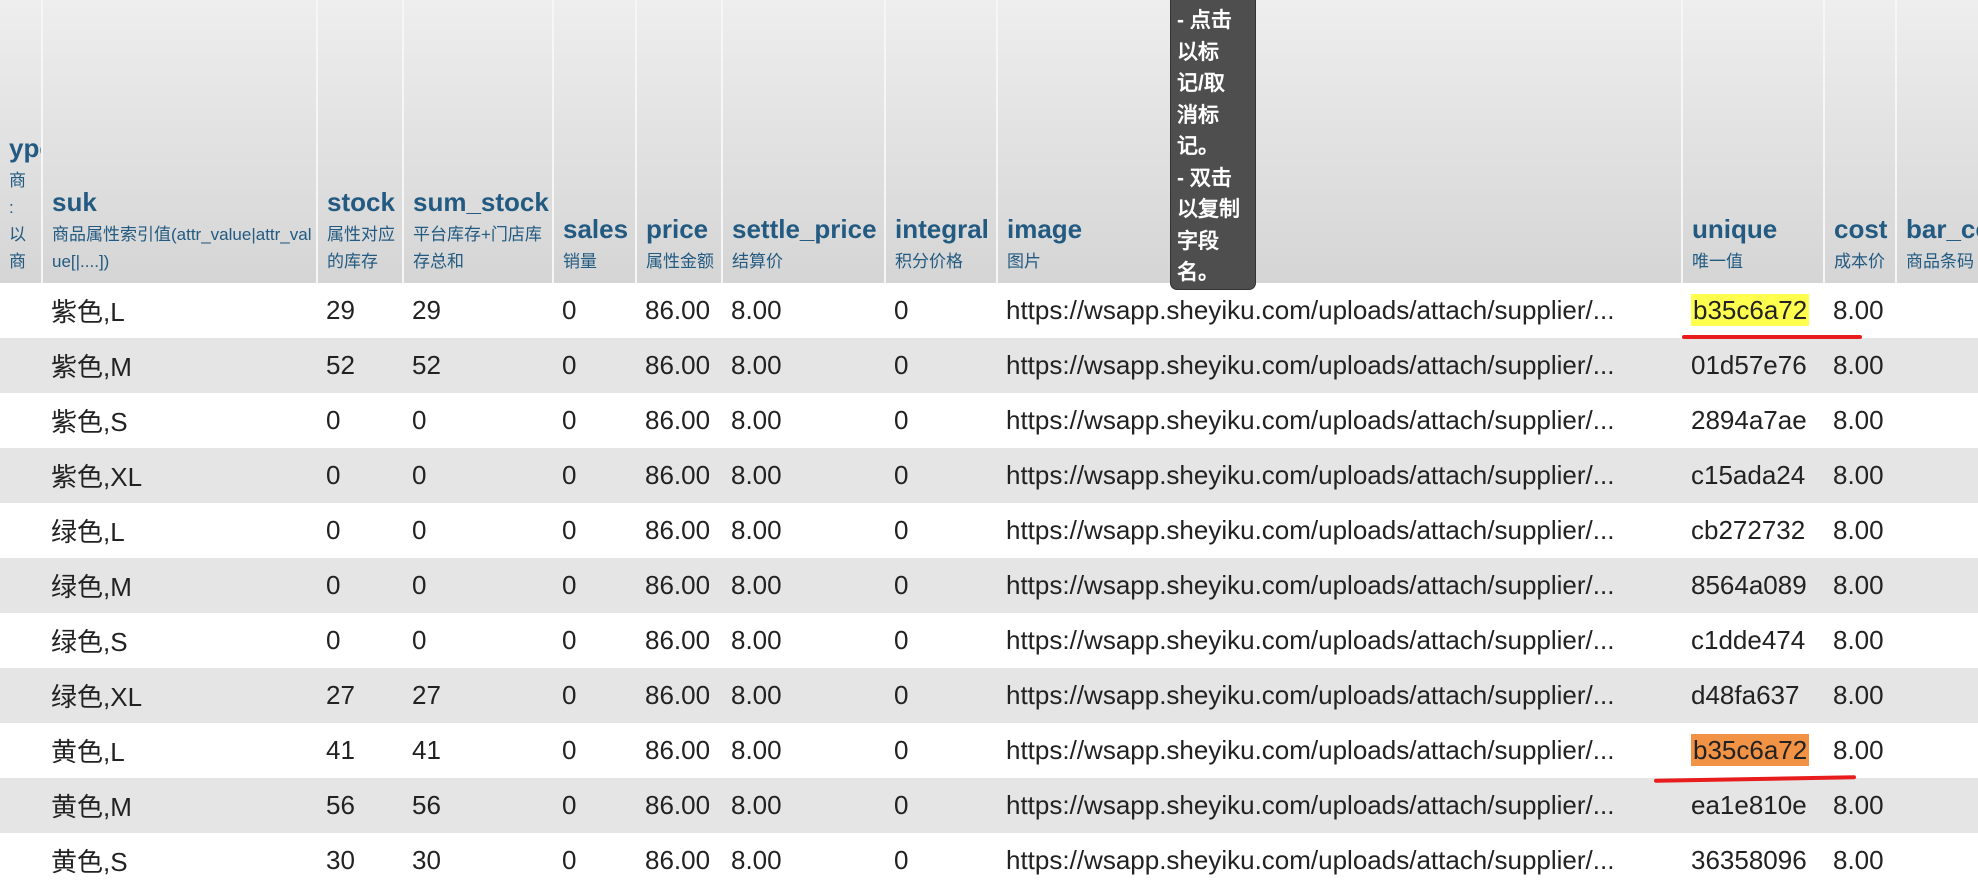 The image size is (1978, 888). Describe the element at coordinates (679, 141) in the screenshot. I see `column-header-price: price 属性金额` at that location.